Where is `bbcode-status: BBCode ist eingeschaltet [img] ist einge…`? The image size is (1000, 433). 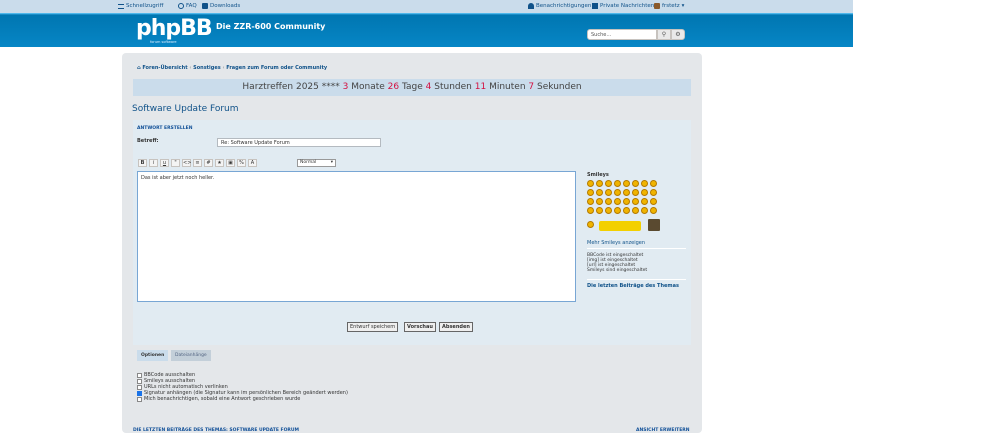
bbcode-status: BBCode ist eingeschaltet [img] ist einge… is located at coordinates (617, 263).